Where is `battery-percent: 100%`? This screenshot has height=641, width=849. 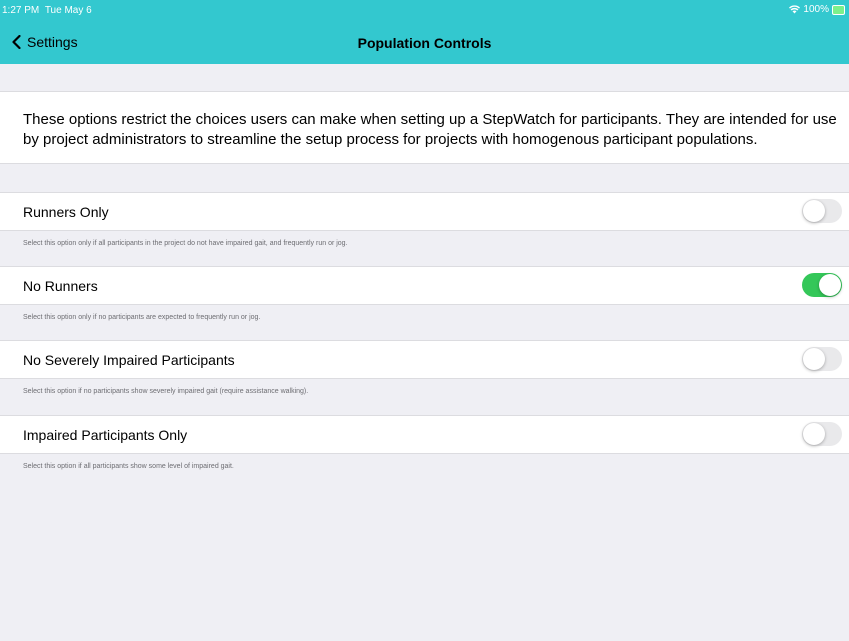 battery-percent: 100% is located at coordinates (816, 9).